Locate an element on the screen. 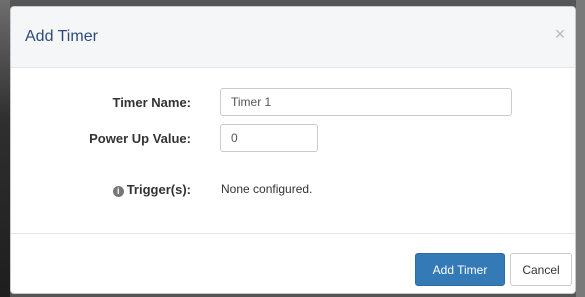 The height and width of the screenshot is (297, 585). triggers-label-wrap: i Trigger(s): is located at coordinates (151, 189).